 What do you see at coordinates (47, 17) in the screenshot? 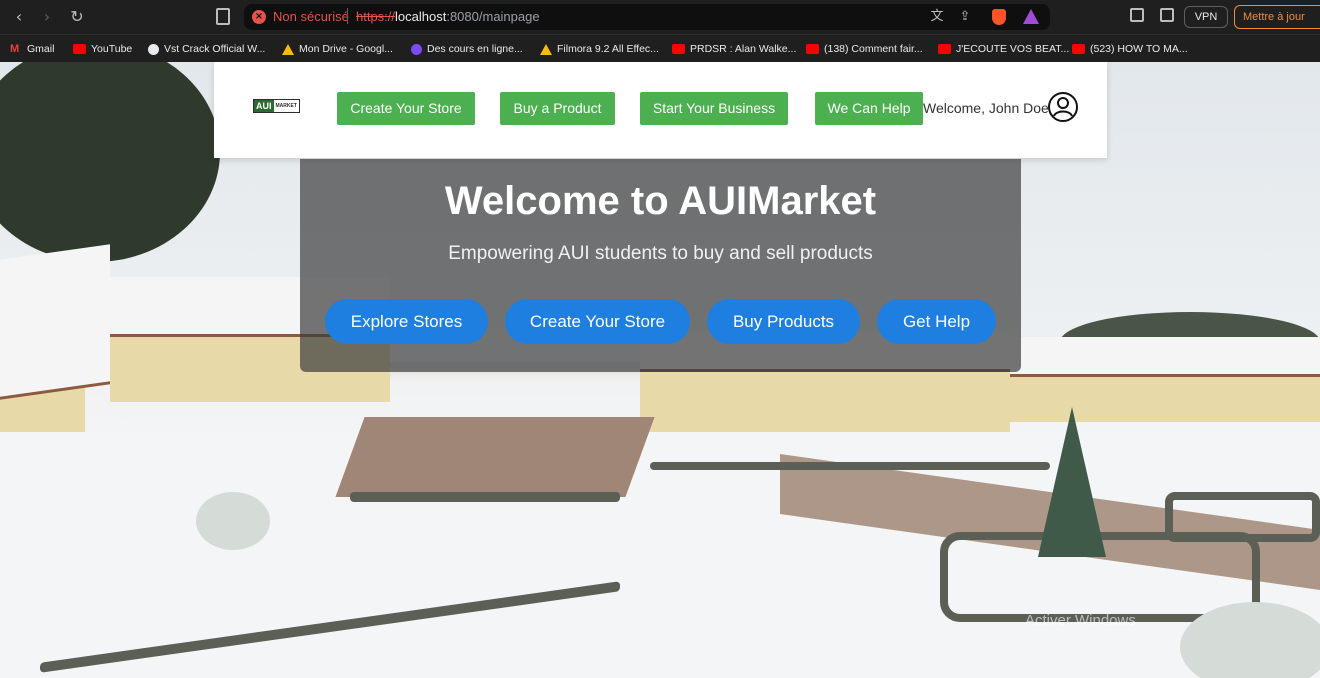
I see `forward-icon: ›` at bounding box center [47, 17].